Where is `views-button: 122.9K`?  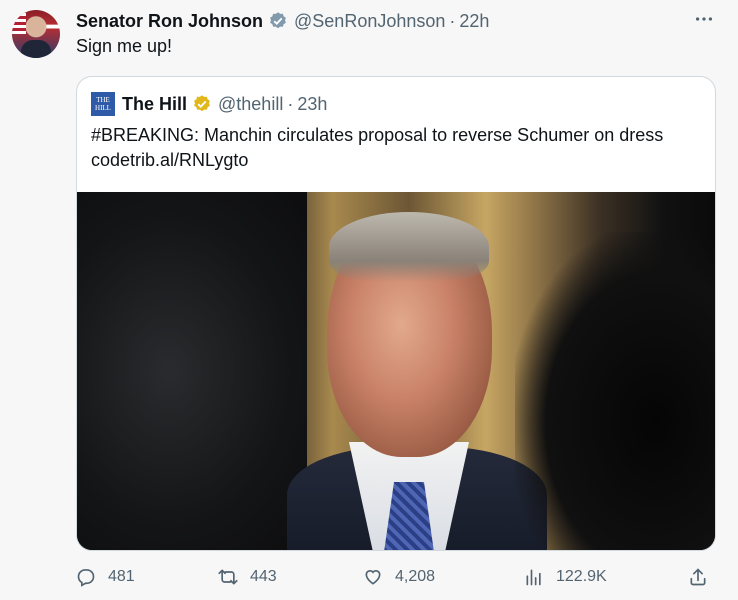 views-button: 122.9K is located at coordinates (565, 577).